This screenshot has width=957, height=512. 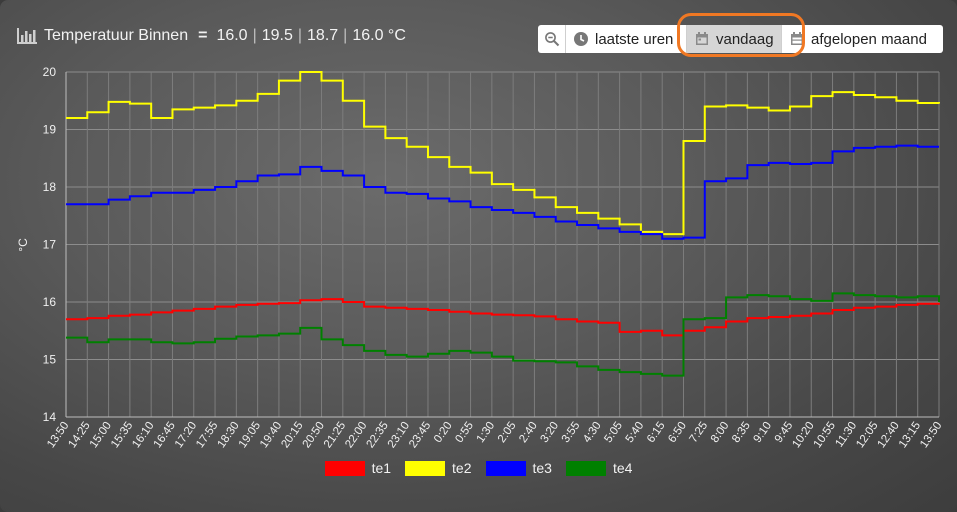 I want to click on legend-label: te3, so click(x=542, y=468).